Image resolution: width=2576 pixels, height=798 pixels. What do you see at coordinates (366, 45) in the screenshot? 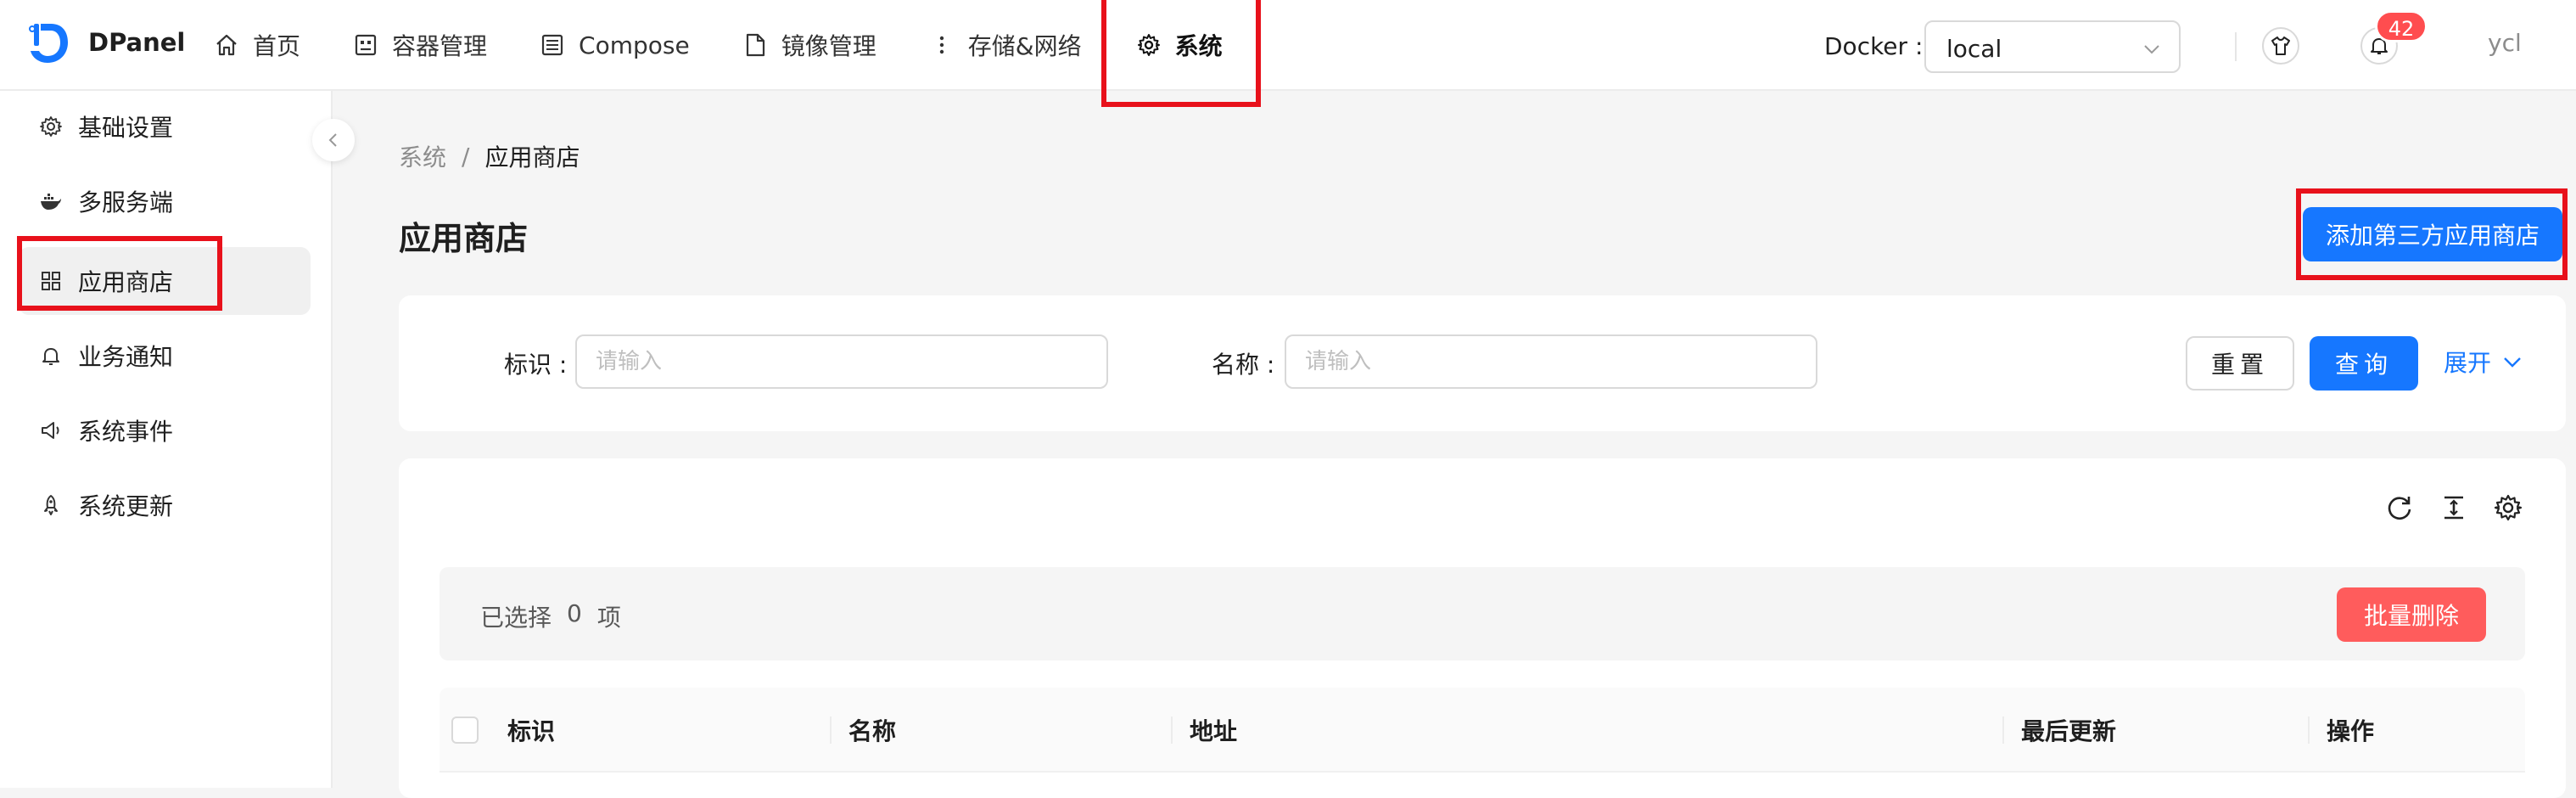
I see `container-icon` at bounding box center [366, 45].